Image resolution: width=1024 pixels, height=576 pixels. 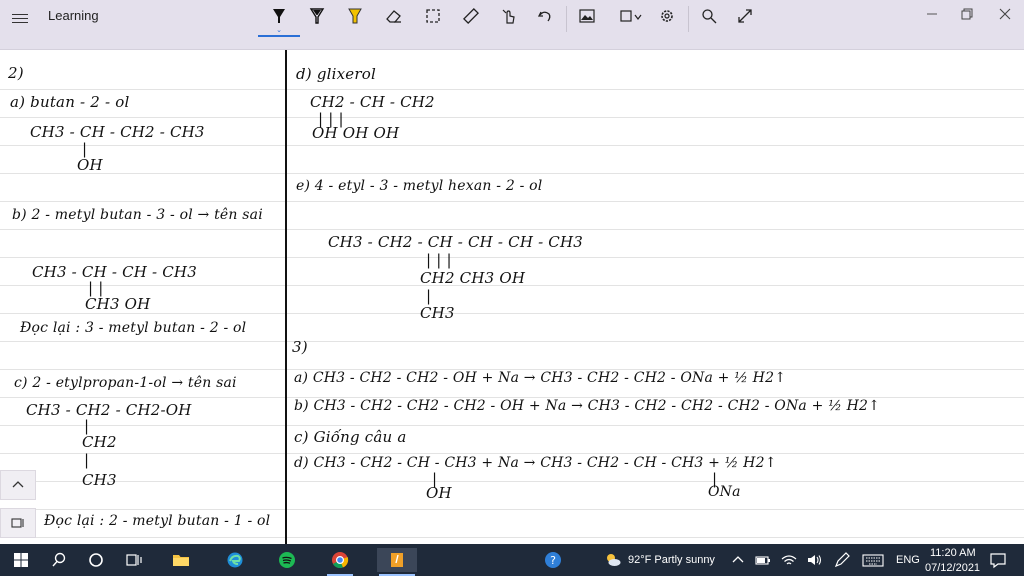 What do you see at coordinates (394, 16) in the screenshot?
I see `eraser-icon` at bounding box center [394, 16].